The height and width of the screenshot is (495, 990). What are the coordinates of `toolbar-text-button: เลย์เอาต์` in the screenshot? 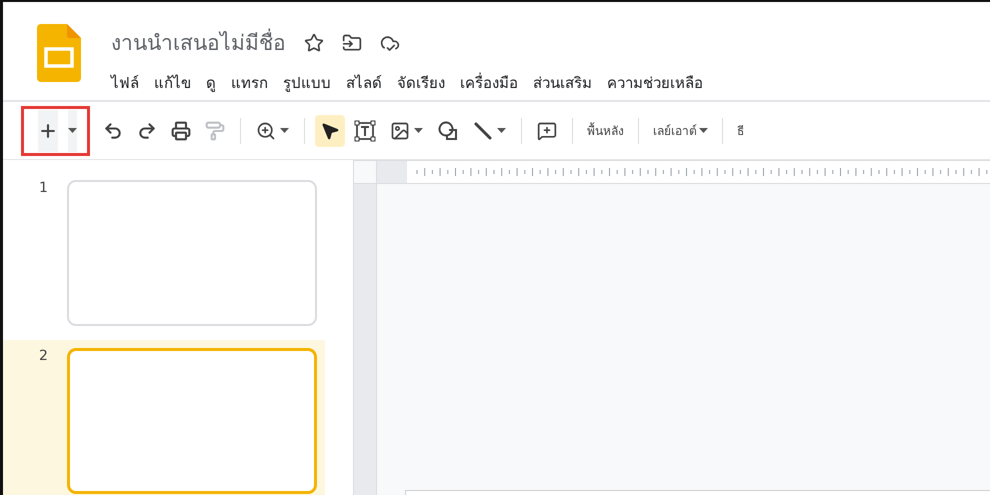 It's located at (680, 131).